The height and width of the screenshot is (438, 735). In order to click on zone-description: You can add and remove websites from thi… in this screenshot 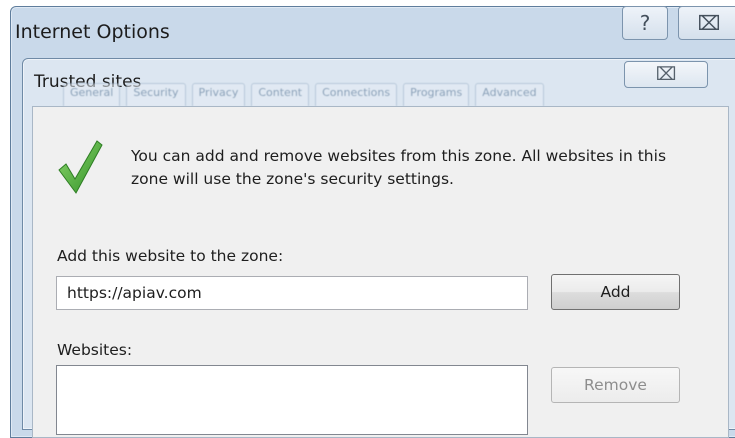, I will do `click(399, 167)`.